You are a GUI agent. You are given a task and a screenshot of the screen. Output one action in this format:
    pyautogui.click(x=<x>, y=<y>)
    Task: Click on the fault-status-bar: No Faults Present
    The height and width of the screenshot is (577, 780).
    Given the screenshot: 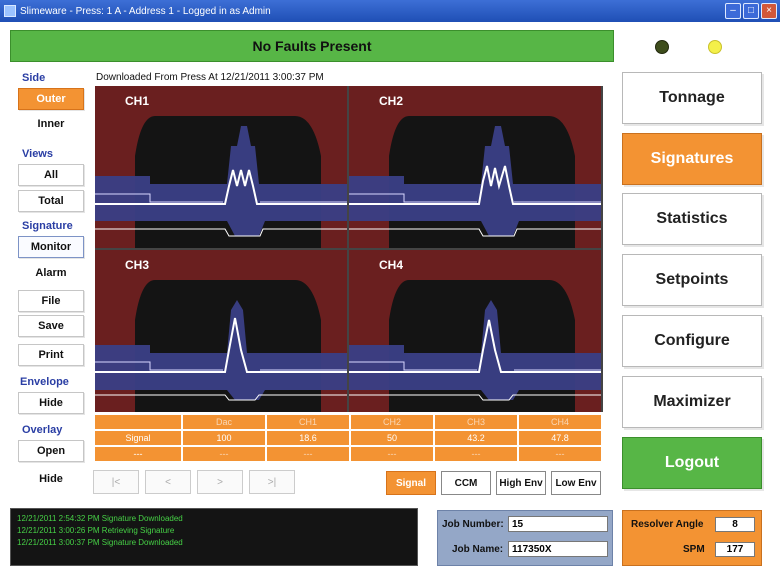 What is the action you would take?
    pyautogui.click(x=312, y=46)
    